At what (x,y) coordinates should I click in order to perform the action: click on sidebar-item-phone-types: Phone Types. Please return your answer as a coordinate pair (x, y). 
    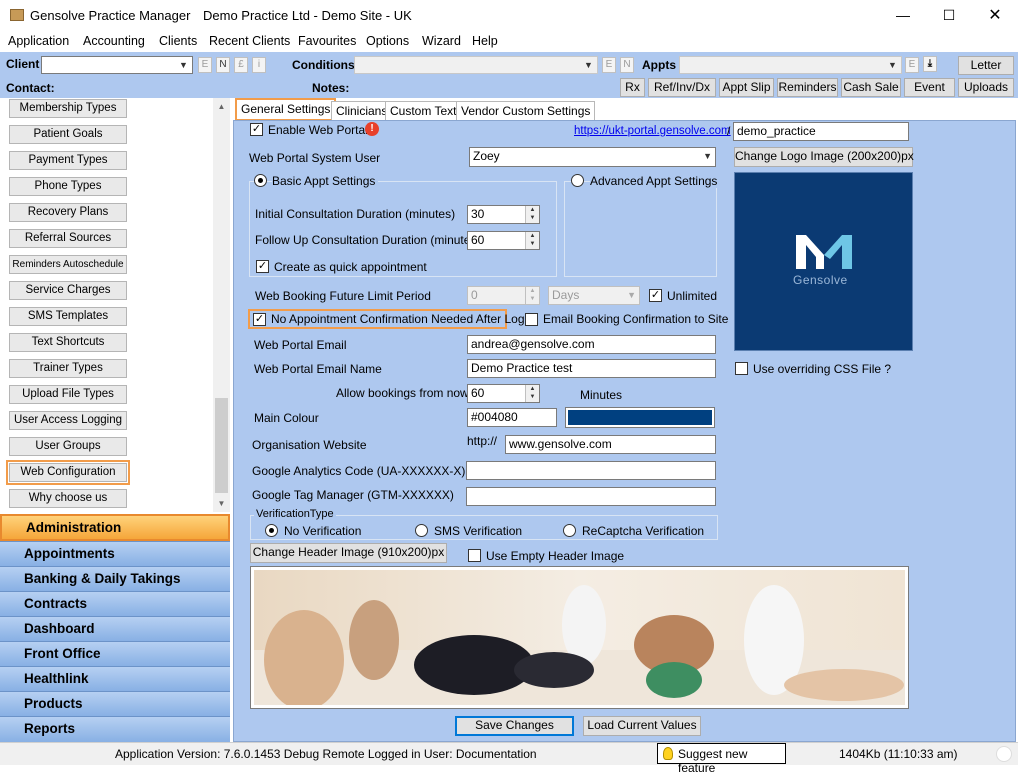
    Looking at the image, I should click on (68, 186).